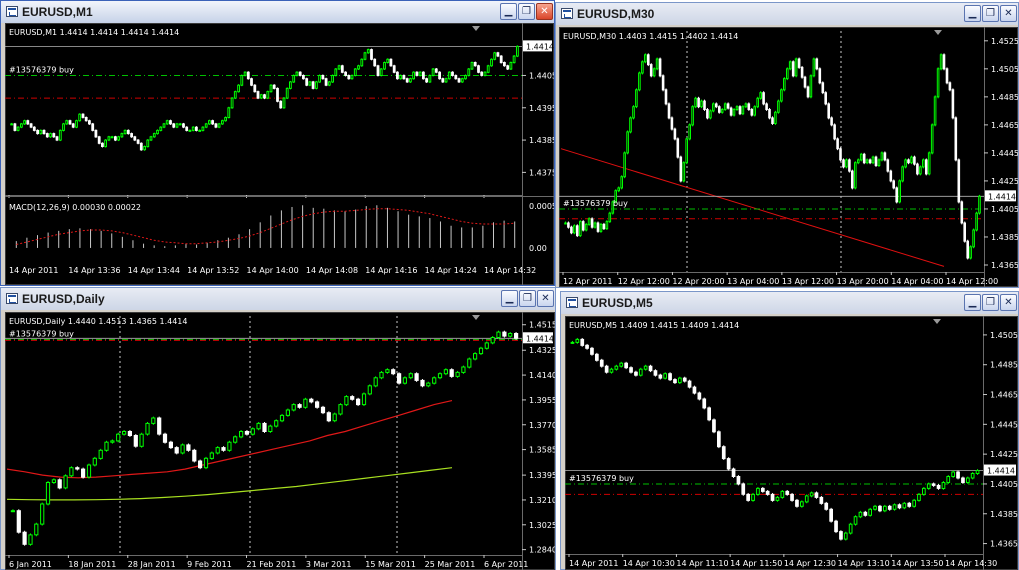 This screenshot has width=1019, height=570. What do you see at coordinates (1004, 484) in the screenshot?
I see `price-tick-label: 1.4405` at bounding box center [1004, 484].